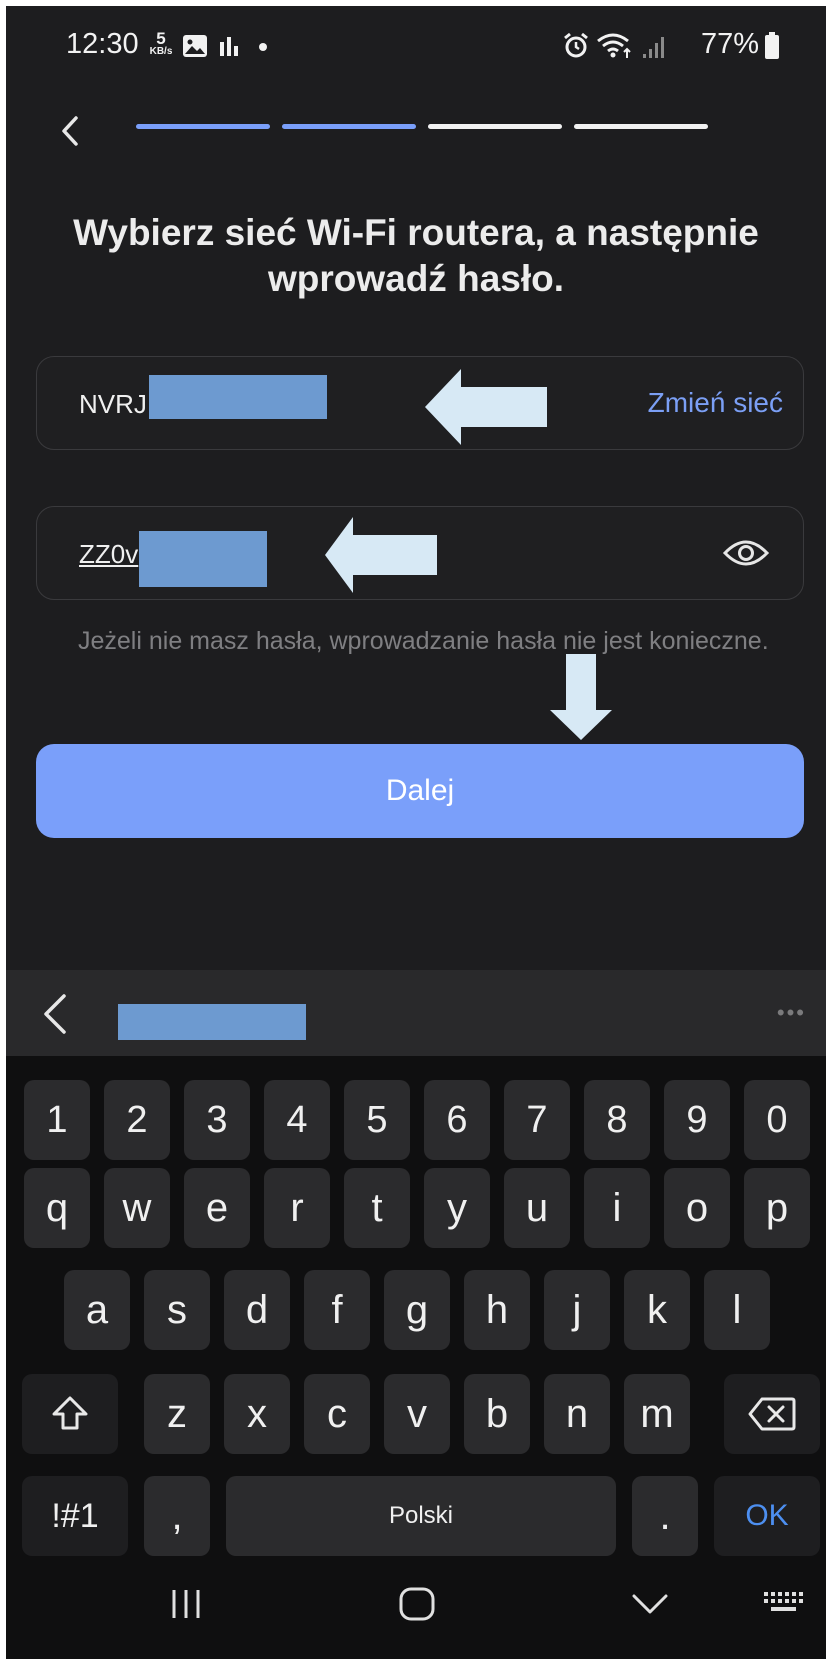 The width and height of the screenshot is (826, 1659). I want to click on row1-key-9: o, so click(697, 1208).